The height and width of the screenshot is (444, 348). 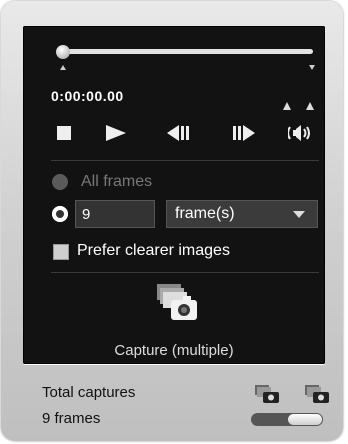 I want to click on next-frame-button, so click(x=244, y=133).